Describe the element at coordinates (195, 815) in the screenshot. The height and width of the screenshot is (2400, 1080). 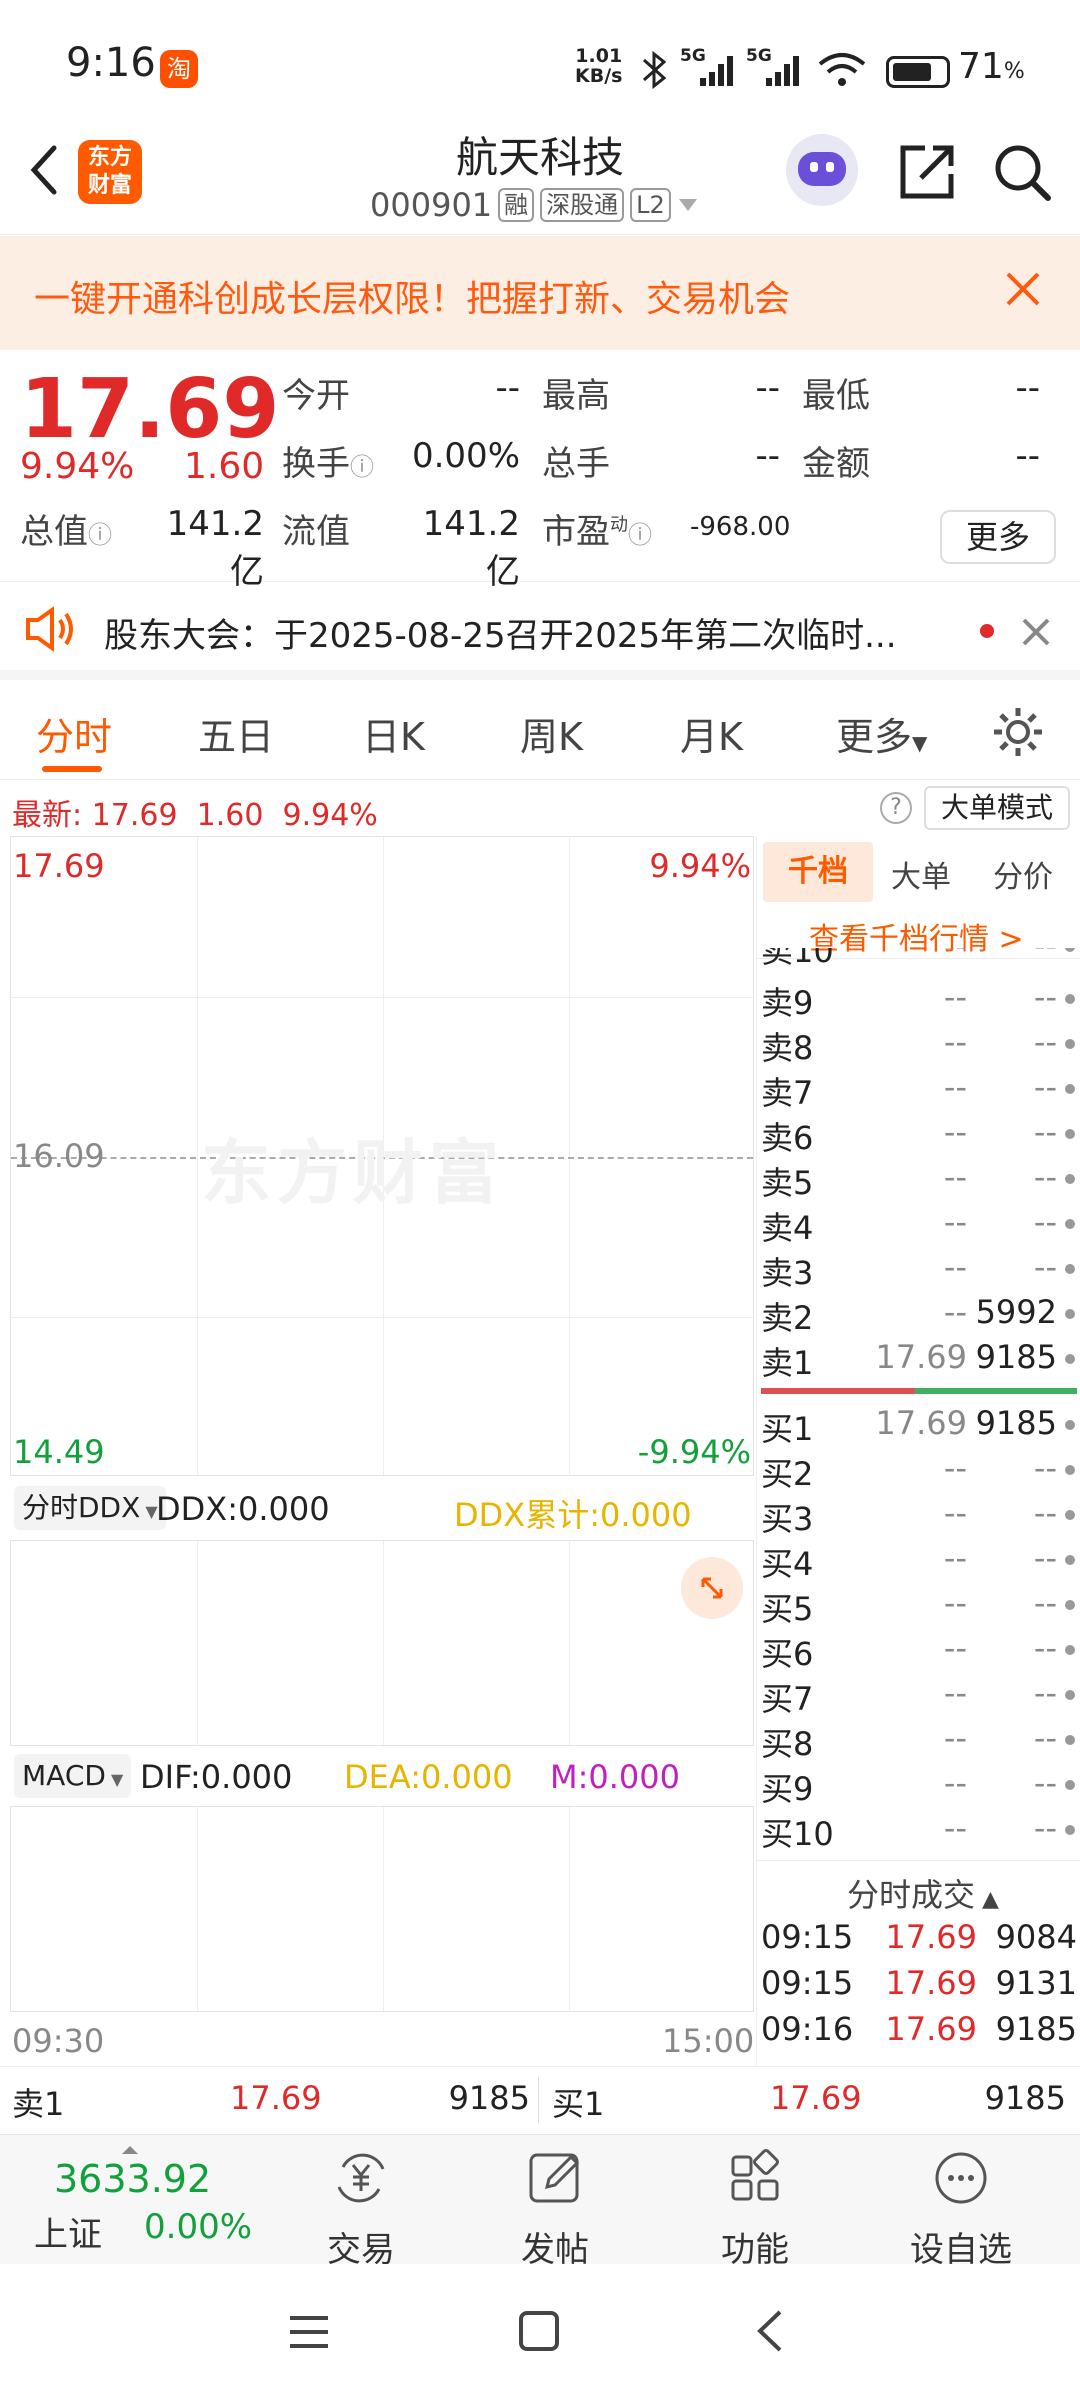
I see `latest-summary: 最新: 17.69 1.60 9.94%` at that location.